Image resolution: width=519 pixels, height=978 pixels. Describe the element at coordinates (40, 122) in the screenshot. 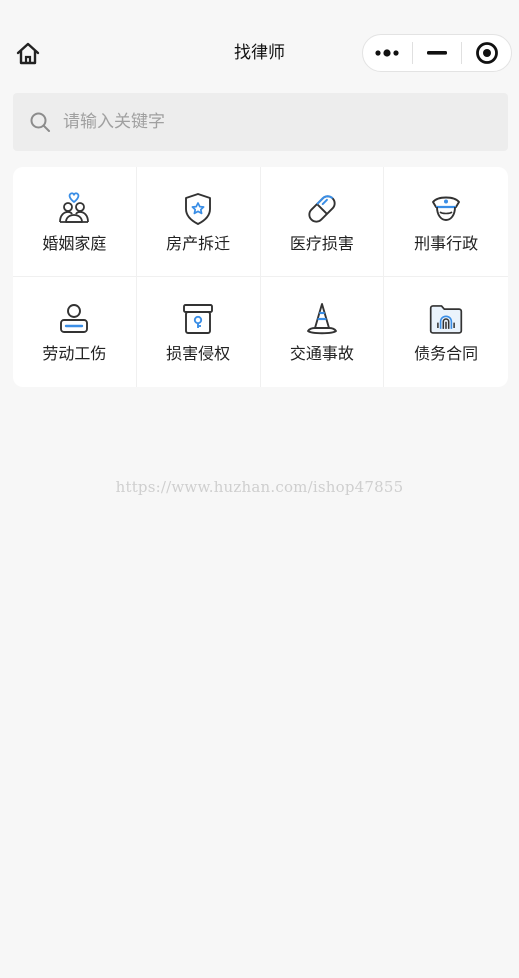

I see `search-icon` at that location.